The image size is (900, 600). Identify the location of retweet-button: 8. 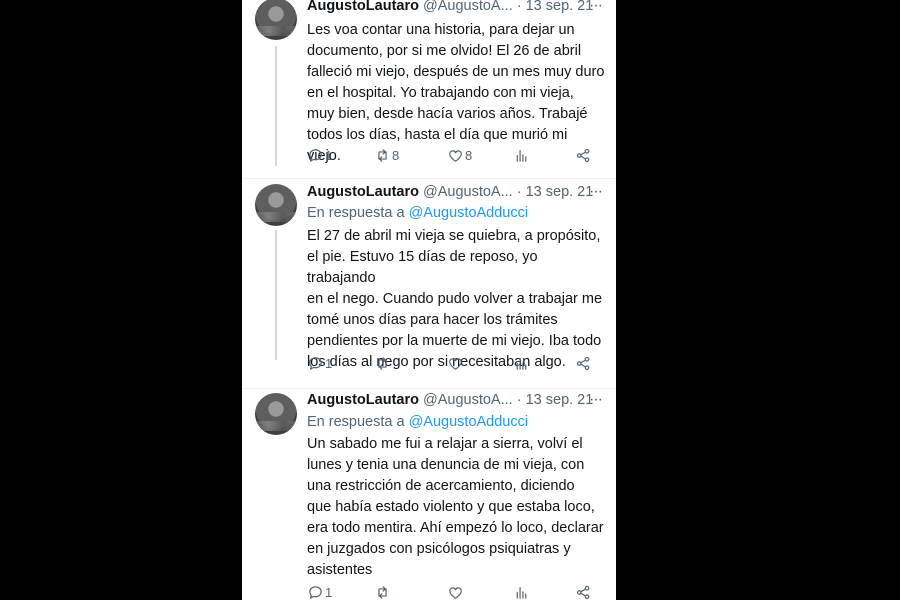
(386, 155).